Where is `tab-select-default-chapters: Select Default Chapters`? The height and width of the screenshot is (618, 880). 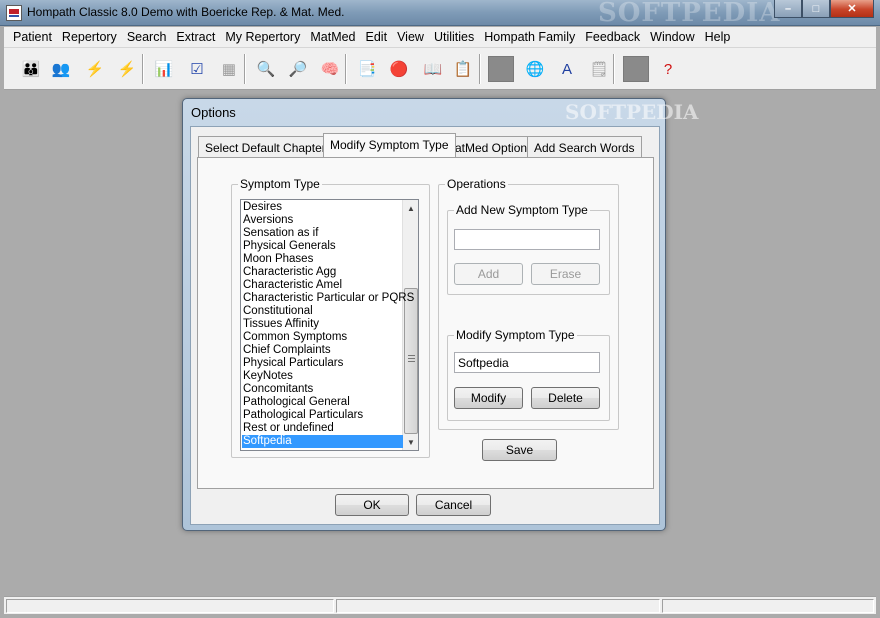 tab-select-default-chapters: Select Default Chapters is located at coordinates (268, 146).